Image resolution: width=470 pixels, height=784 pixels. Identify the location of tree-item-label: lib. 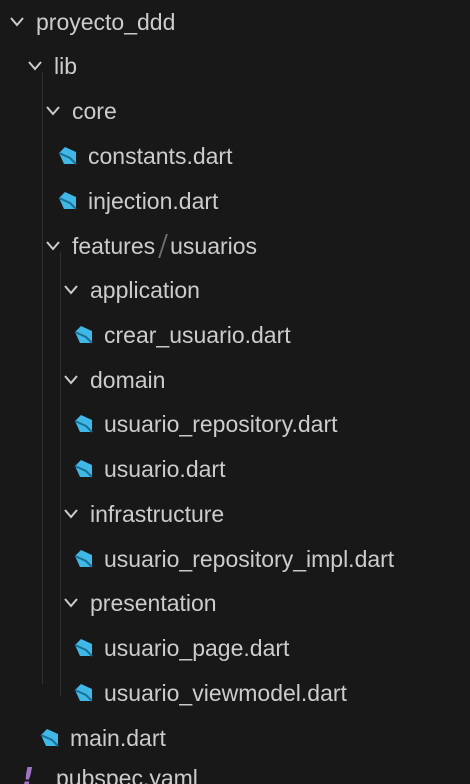
(66, 65).